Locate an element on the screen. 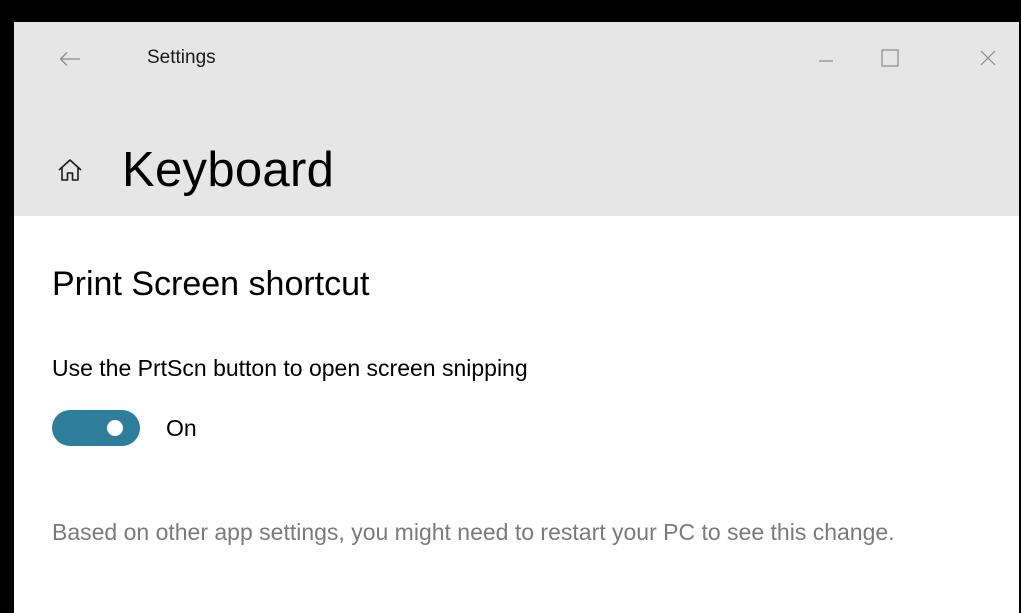 This screenshot has height=613, width=1021. minimize-button is located at coordinates (826, 58).